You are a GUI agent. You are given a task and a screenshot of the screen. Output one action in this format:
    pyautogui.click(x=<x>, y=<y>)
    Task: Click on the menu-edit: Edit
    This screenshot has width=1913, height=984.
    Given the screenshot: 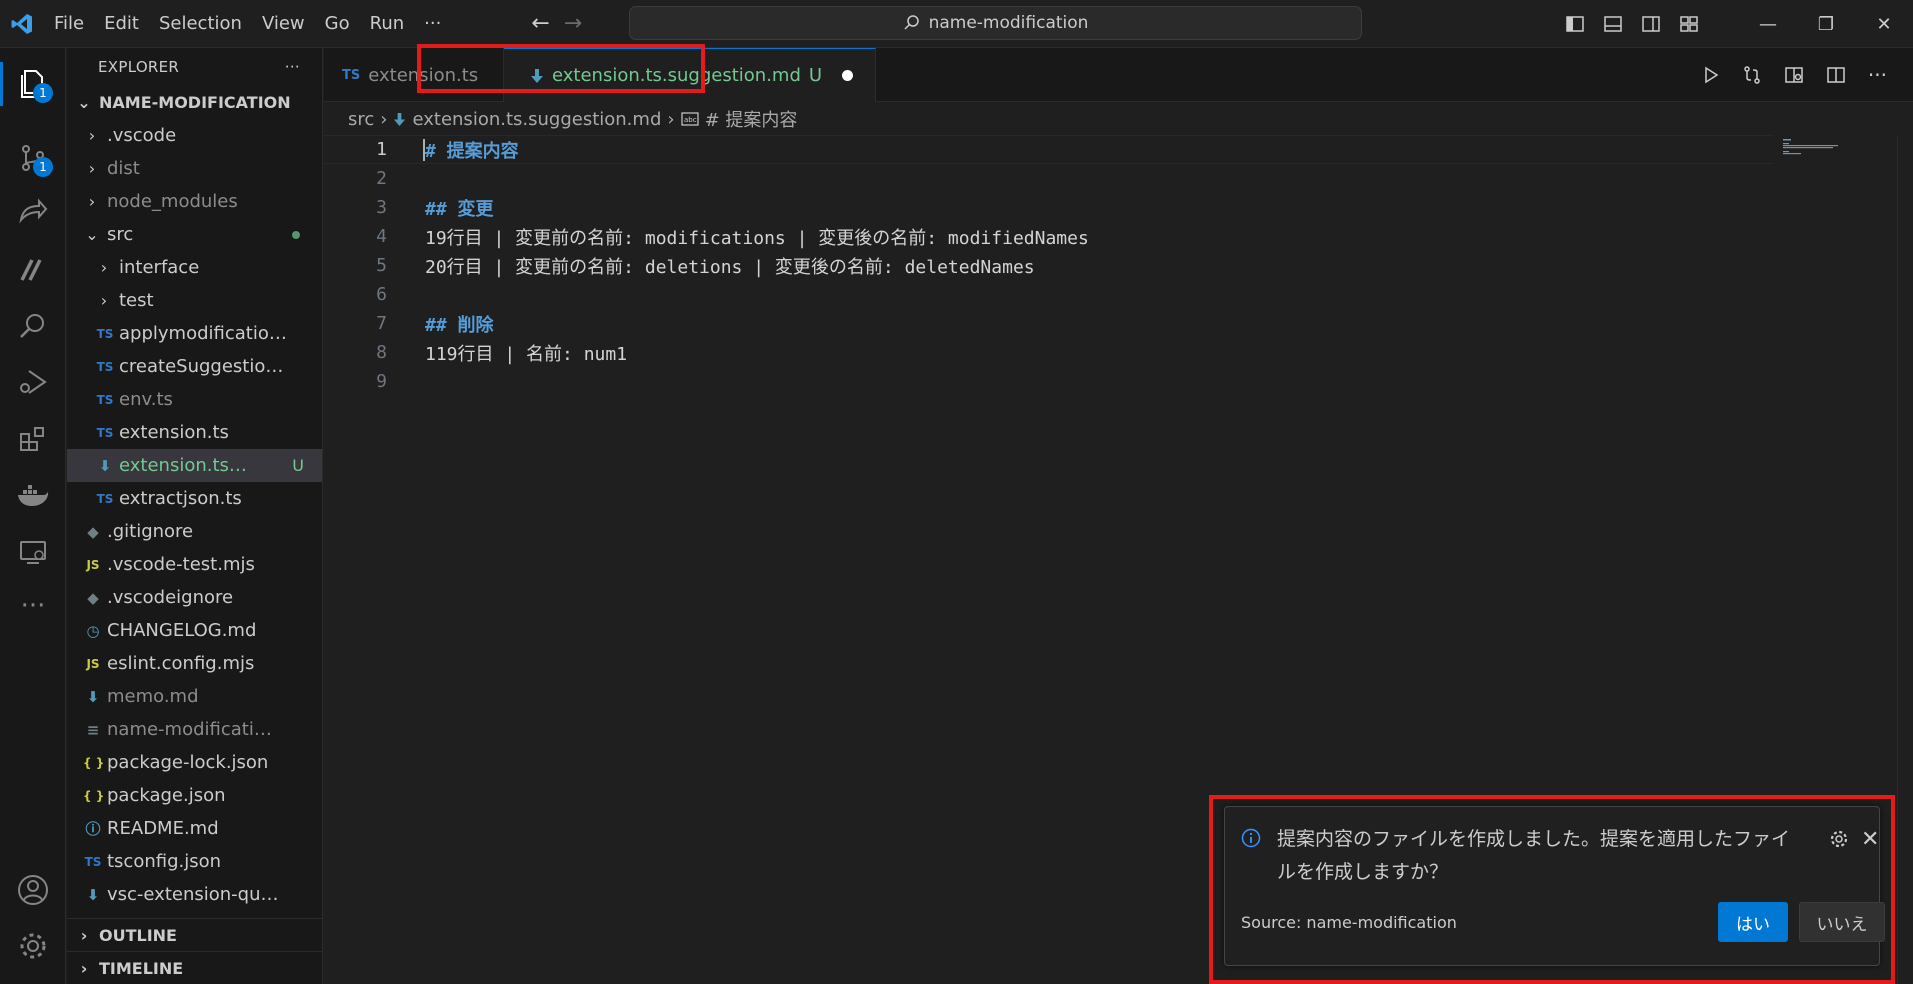 What is the action you would take?
    pyautogui.click(x=121, y=24)
    